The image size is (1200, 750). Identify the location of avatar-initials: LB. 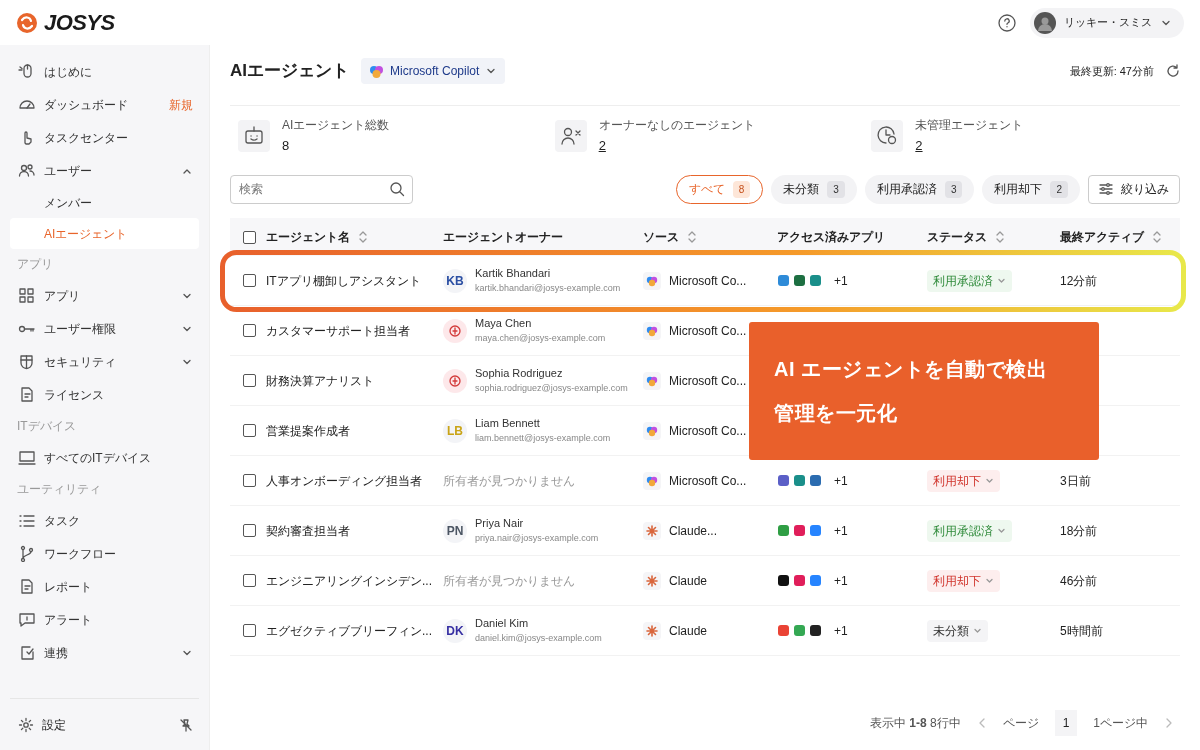
(455, 430).